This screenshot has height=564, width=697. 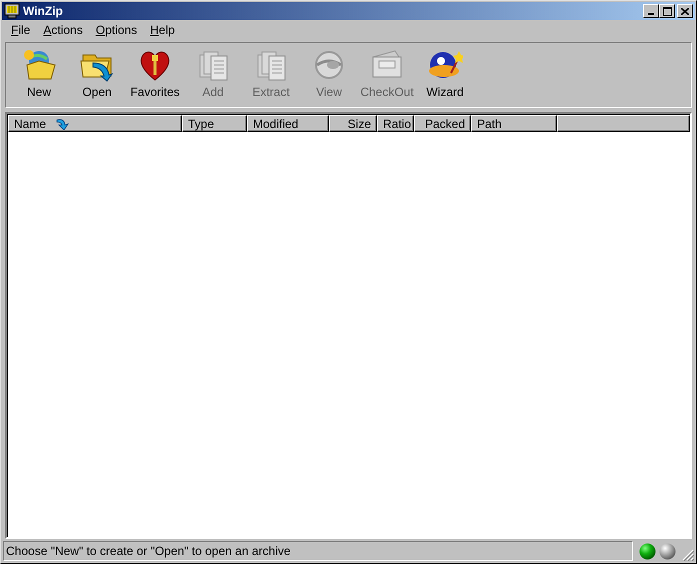 I want to click on toolbar-button: Favorites, so click(x=155, y=77).